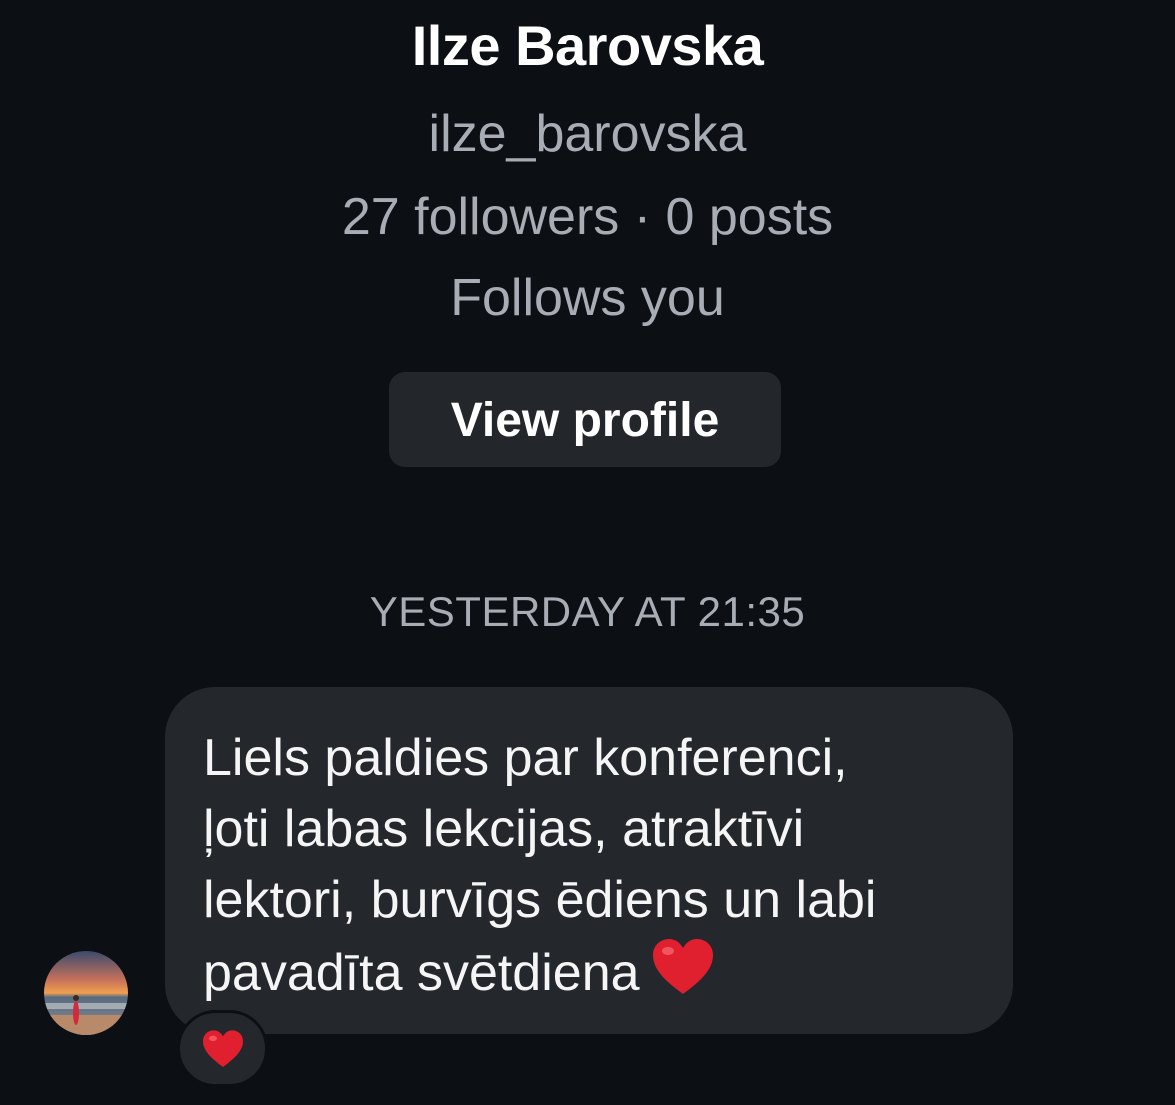  I want to click on follows-you-label: Follows you, so click(587, 298).